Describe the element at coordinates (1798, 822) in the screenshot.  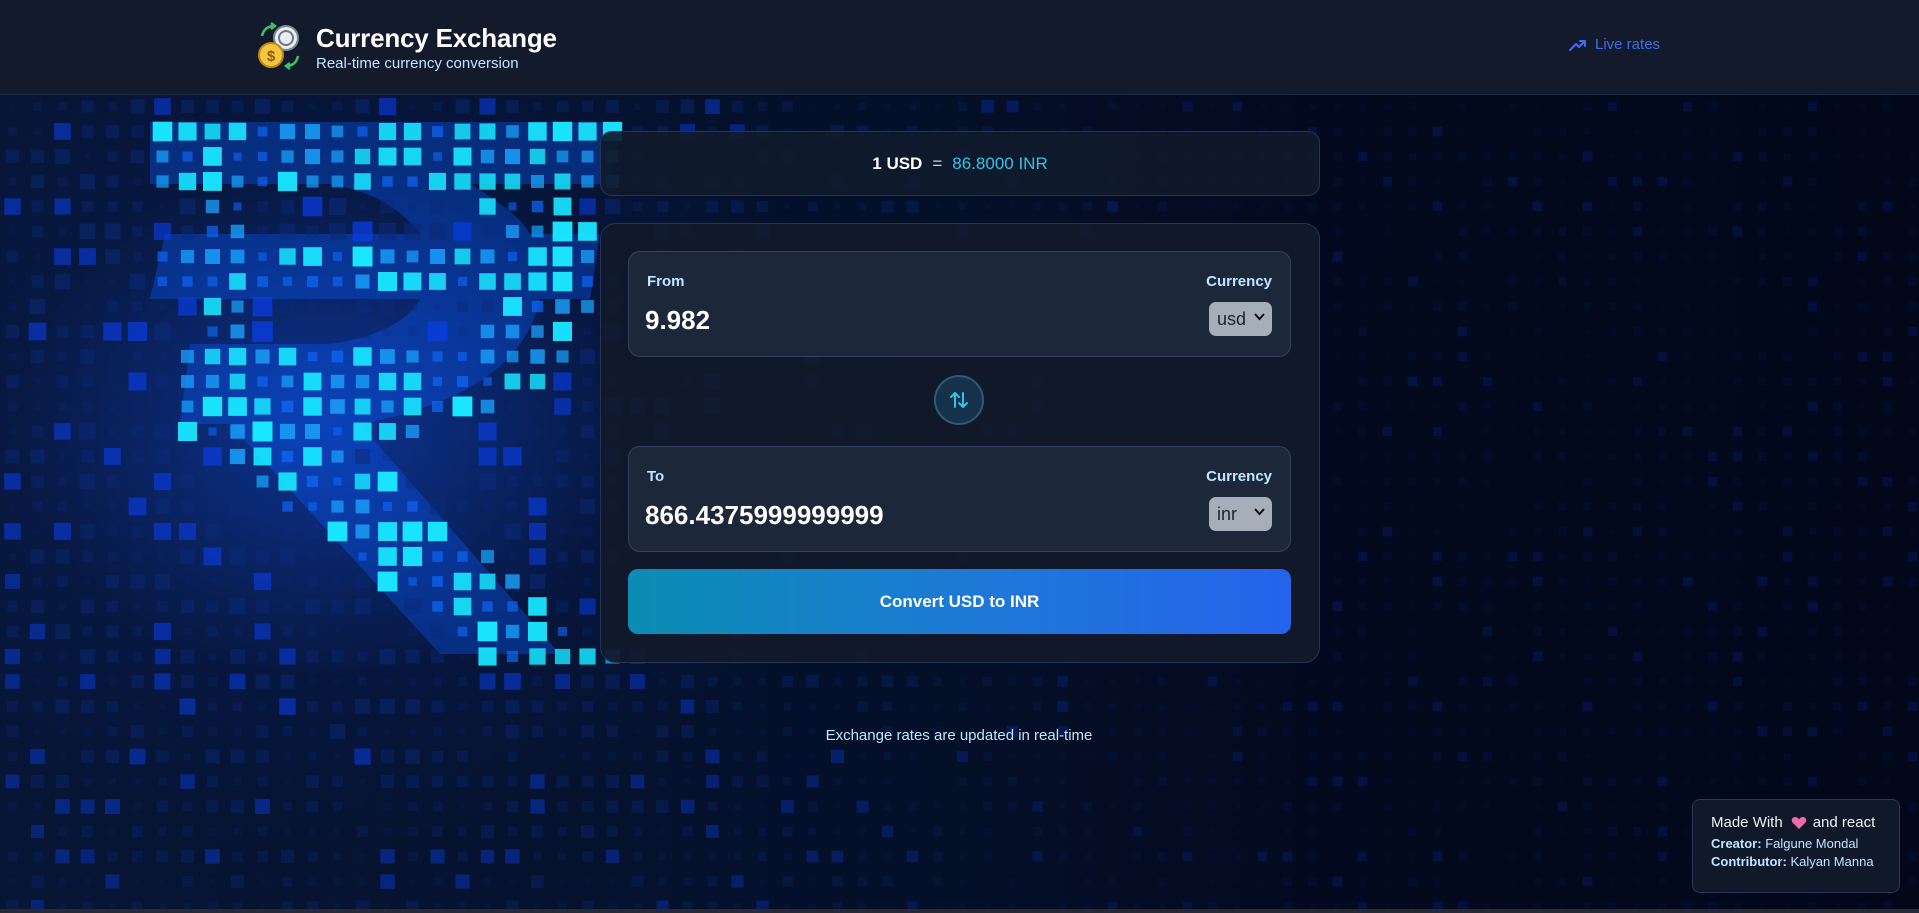
I see `heart-icon` at that location.